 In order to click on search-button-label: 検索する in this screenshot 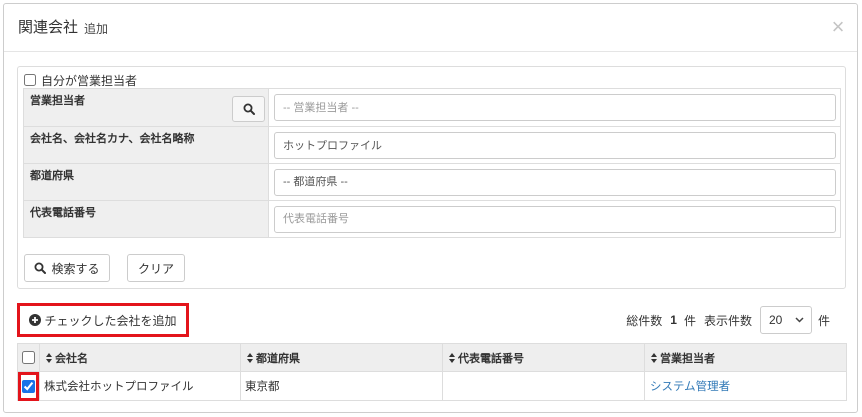, I will do `click(75, 268)`.